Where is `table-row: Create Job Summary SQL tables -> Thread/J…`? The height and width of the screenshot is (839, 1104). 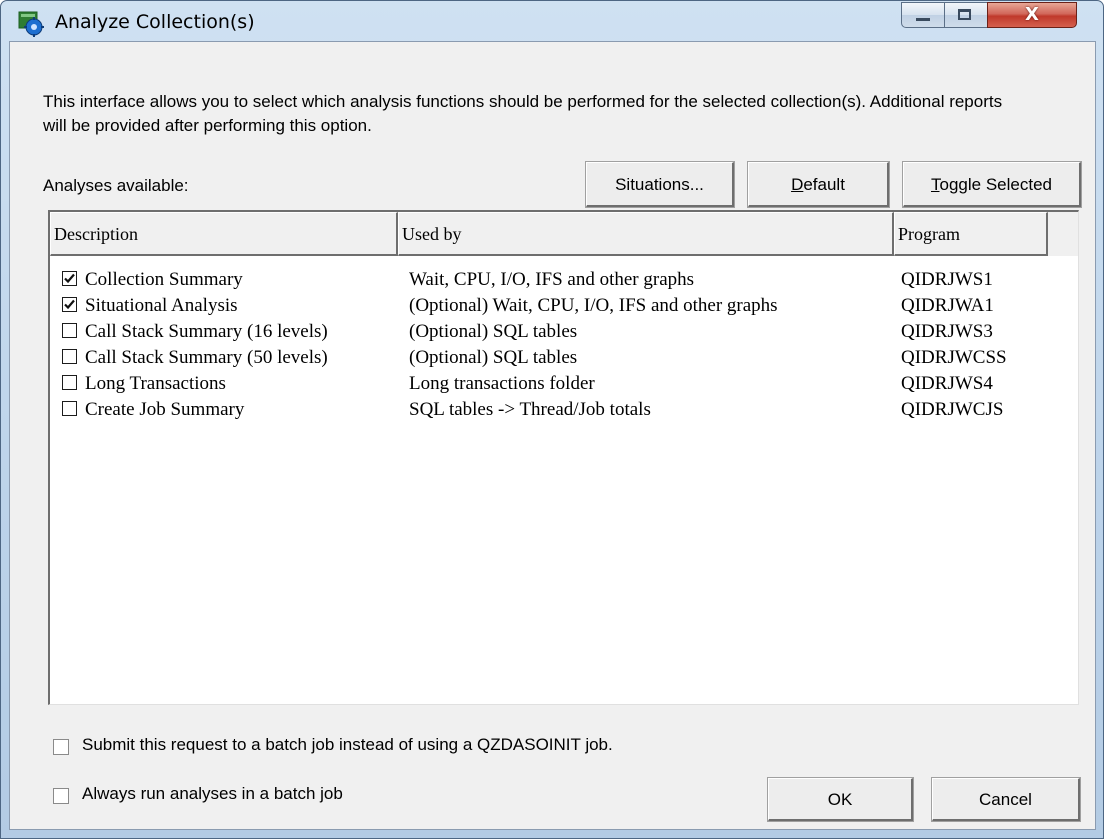
table-row: Create Job Summary SQL tables -> Thread/J… is located at coordinates (564, 409).